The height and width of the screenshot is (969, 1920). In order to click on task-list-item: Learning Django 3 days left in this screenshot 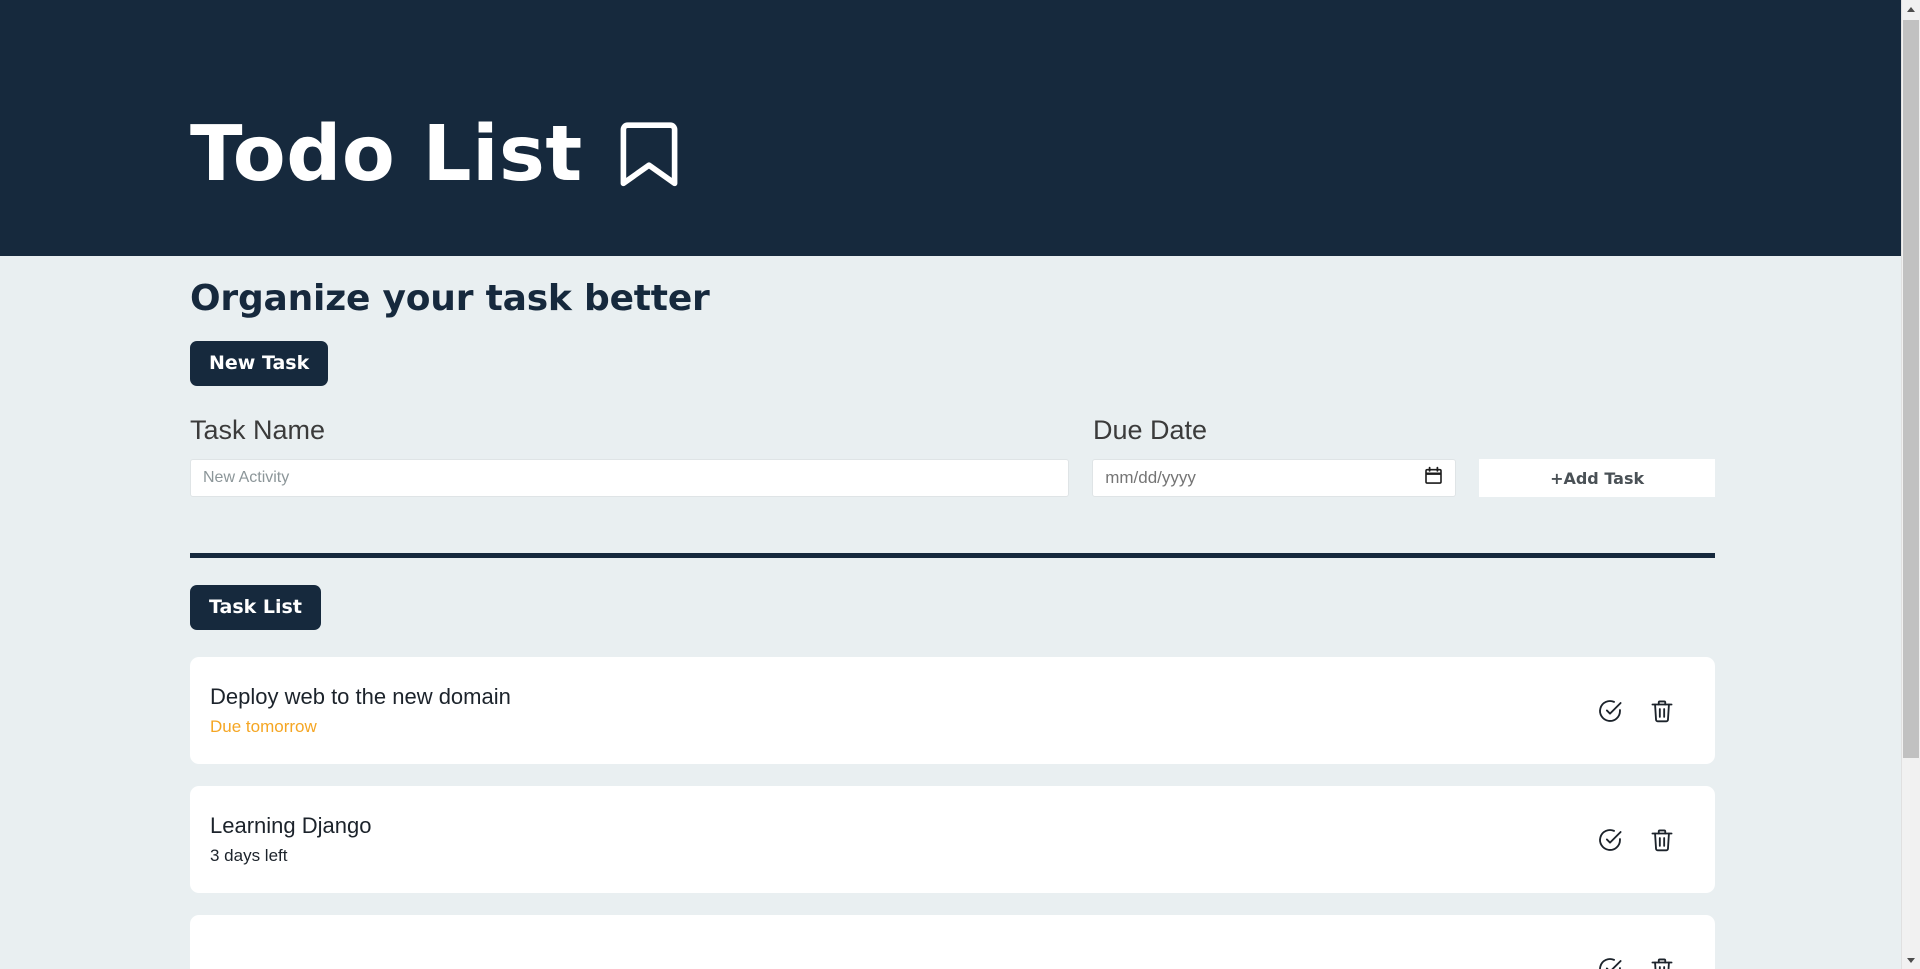, I will do `click(952, 840)`.